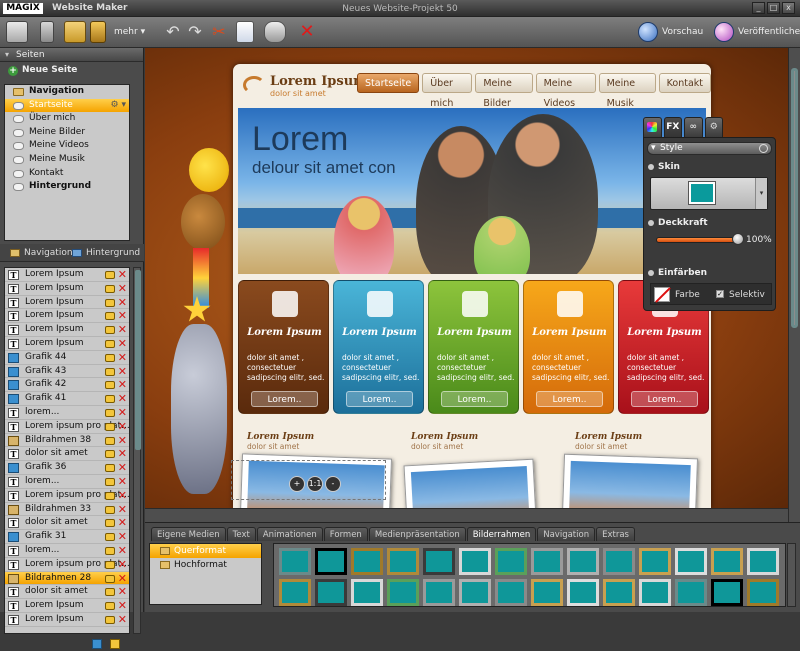  Describe the element at coordinates (417, 534) in the screenshot. I see `tab-medienpräsentation: Medienpräsentation` at that location.